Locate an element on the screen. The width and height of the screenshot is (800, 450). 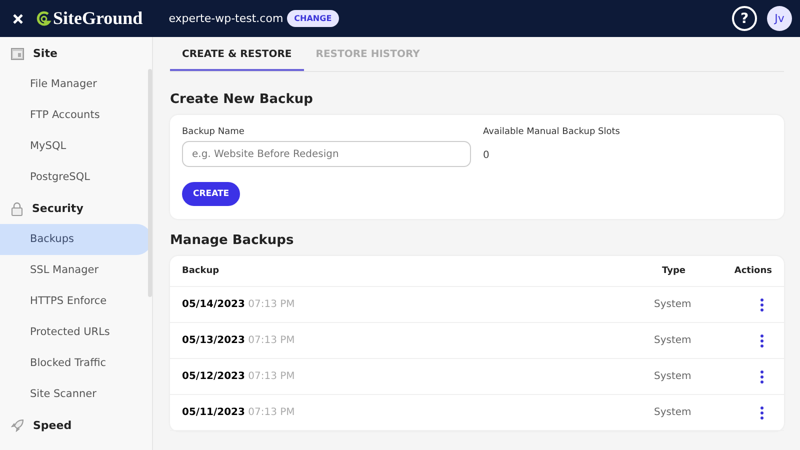
field-label: Backup Name is located at coordinates (214, 132).